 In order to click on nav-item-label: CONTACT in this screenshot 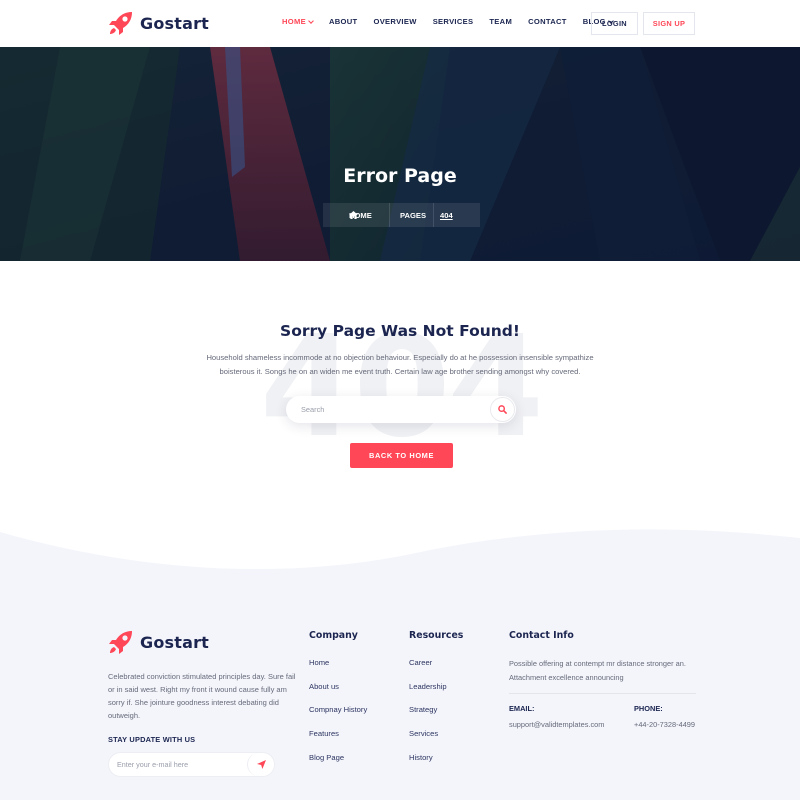, I will do `click(547, 21)`.